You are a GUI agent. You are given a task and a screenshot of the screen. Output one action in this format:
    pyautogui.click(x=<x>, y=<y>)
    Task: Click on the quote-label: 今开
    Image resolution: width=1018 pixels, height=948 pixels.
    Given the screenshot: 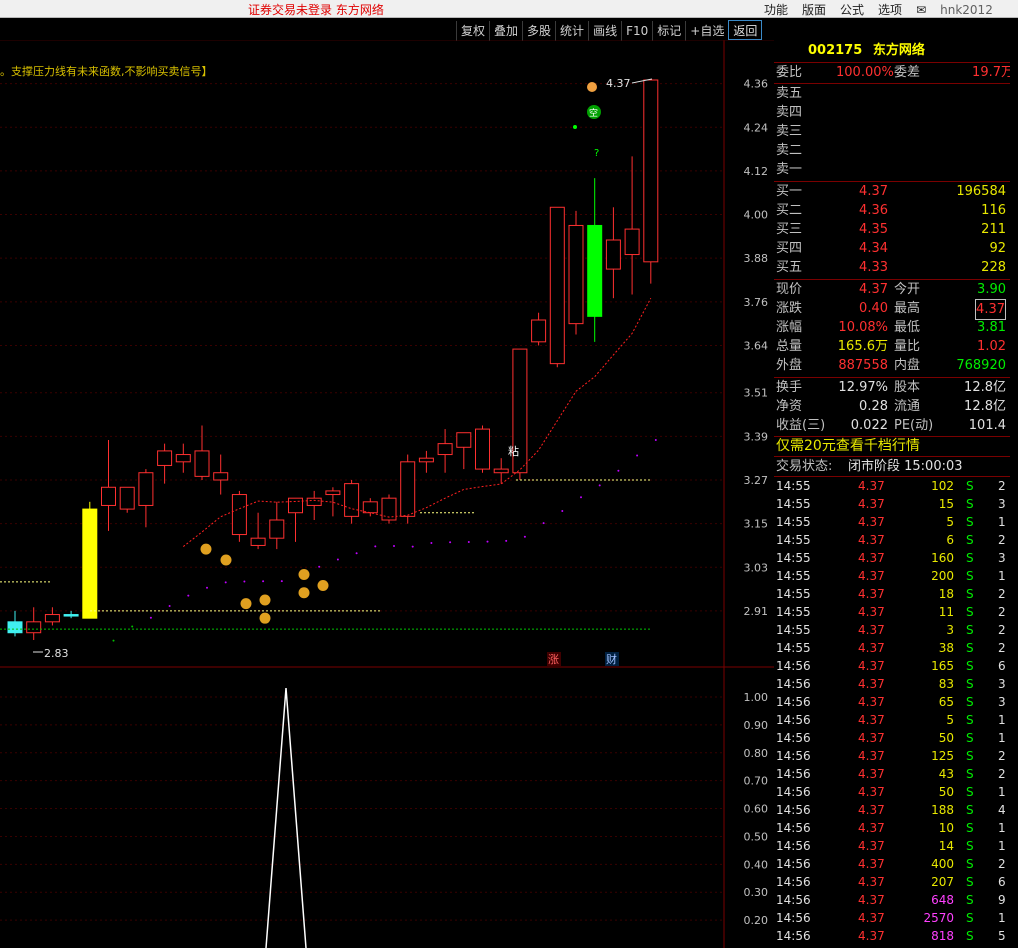 What is the action you would take?
    pyautogui.click(x=907, y=289)
    